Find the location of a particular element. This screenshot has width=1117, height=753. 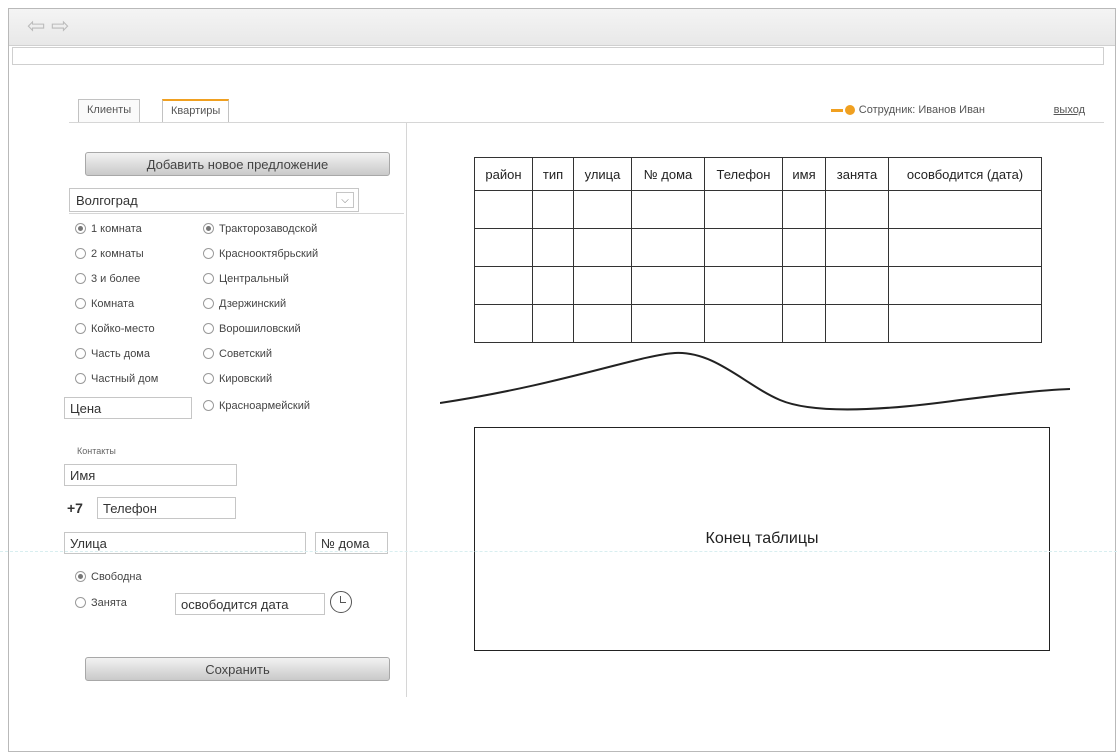

radio-label: 1 комната is located at coordinates (116, 229).